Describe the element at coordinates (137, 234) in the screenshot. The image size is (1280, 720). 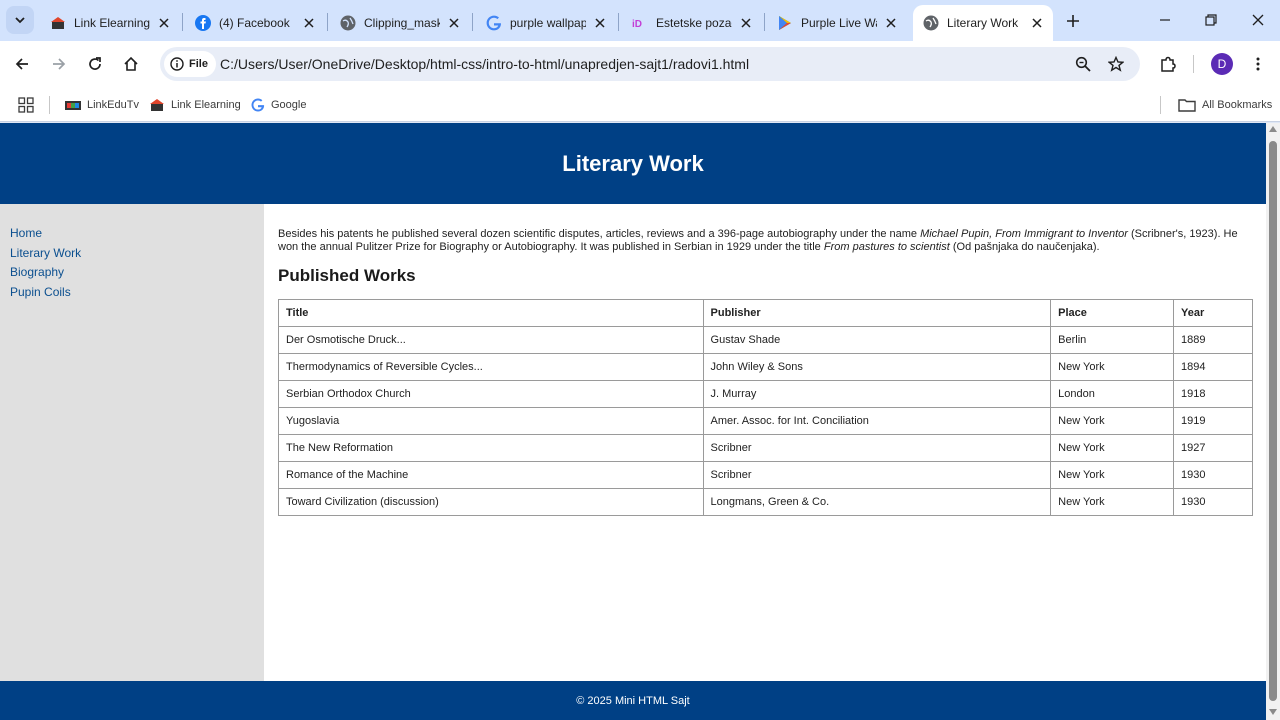
I see `sidebar-item-home: Home` at that location.